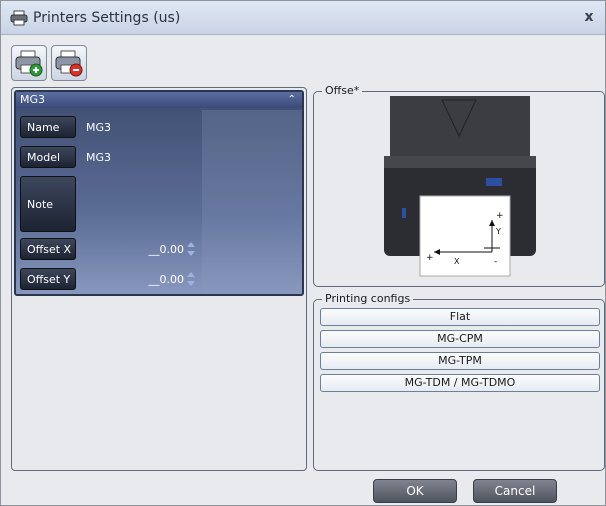 This screenshot has width=606, height=506. What do you see at coordinates (457, 261) in the screenshot?
I see `diagram-x-label: X` at bounding box center [457, 261].